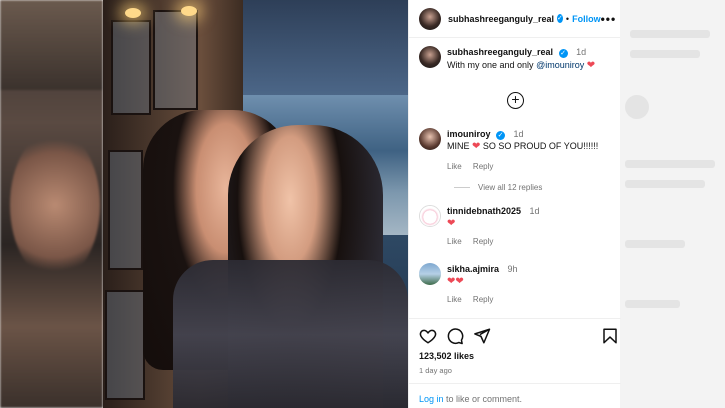  I want to click on blurred-background-right, so click(672, 204).